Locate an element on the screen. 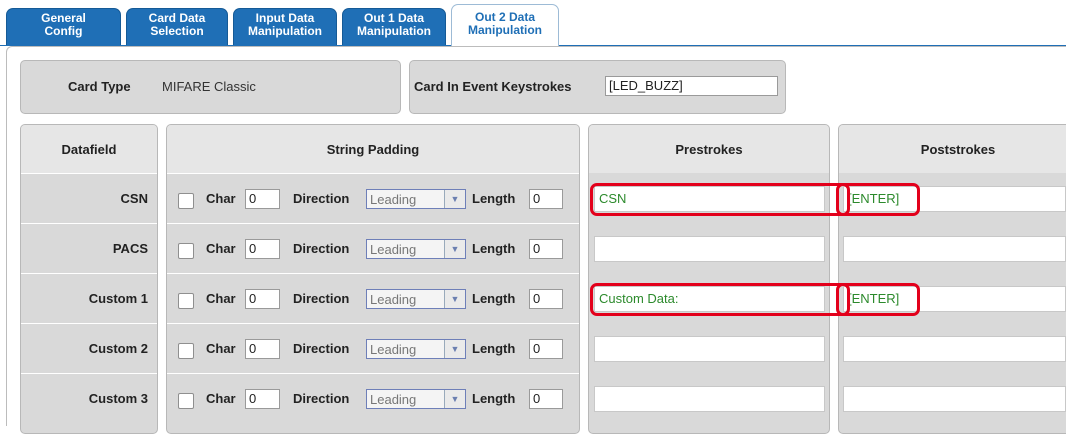 The image size is (1066, 434). poststrokes-header: Poststrokes is located at coordinates (958, 149).